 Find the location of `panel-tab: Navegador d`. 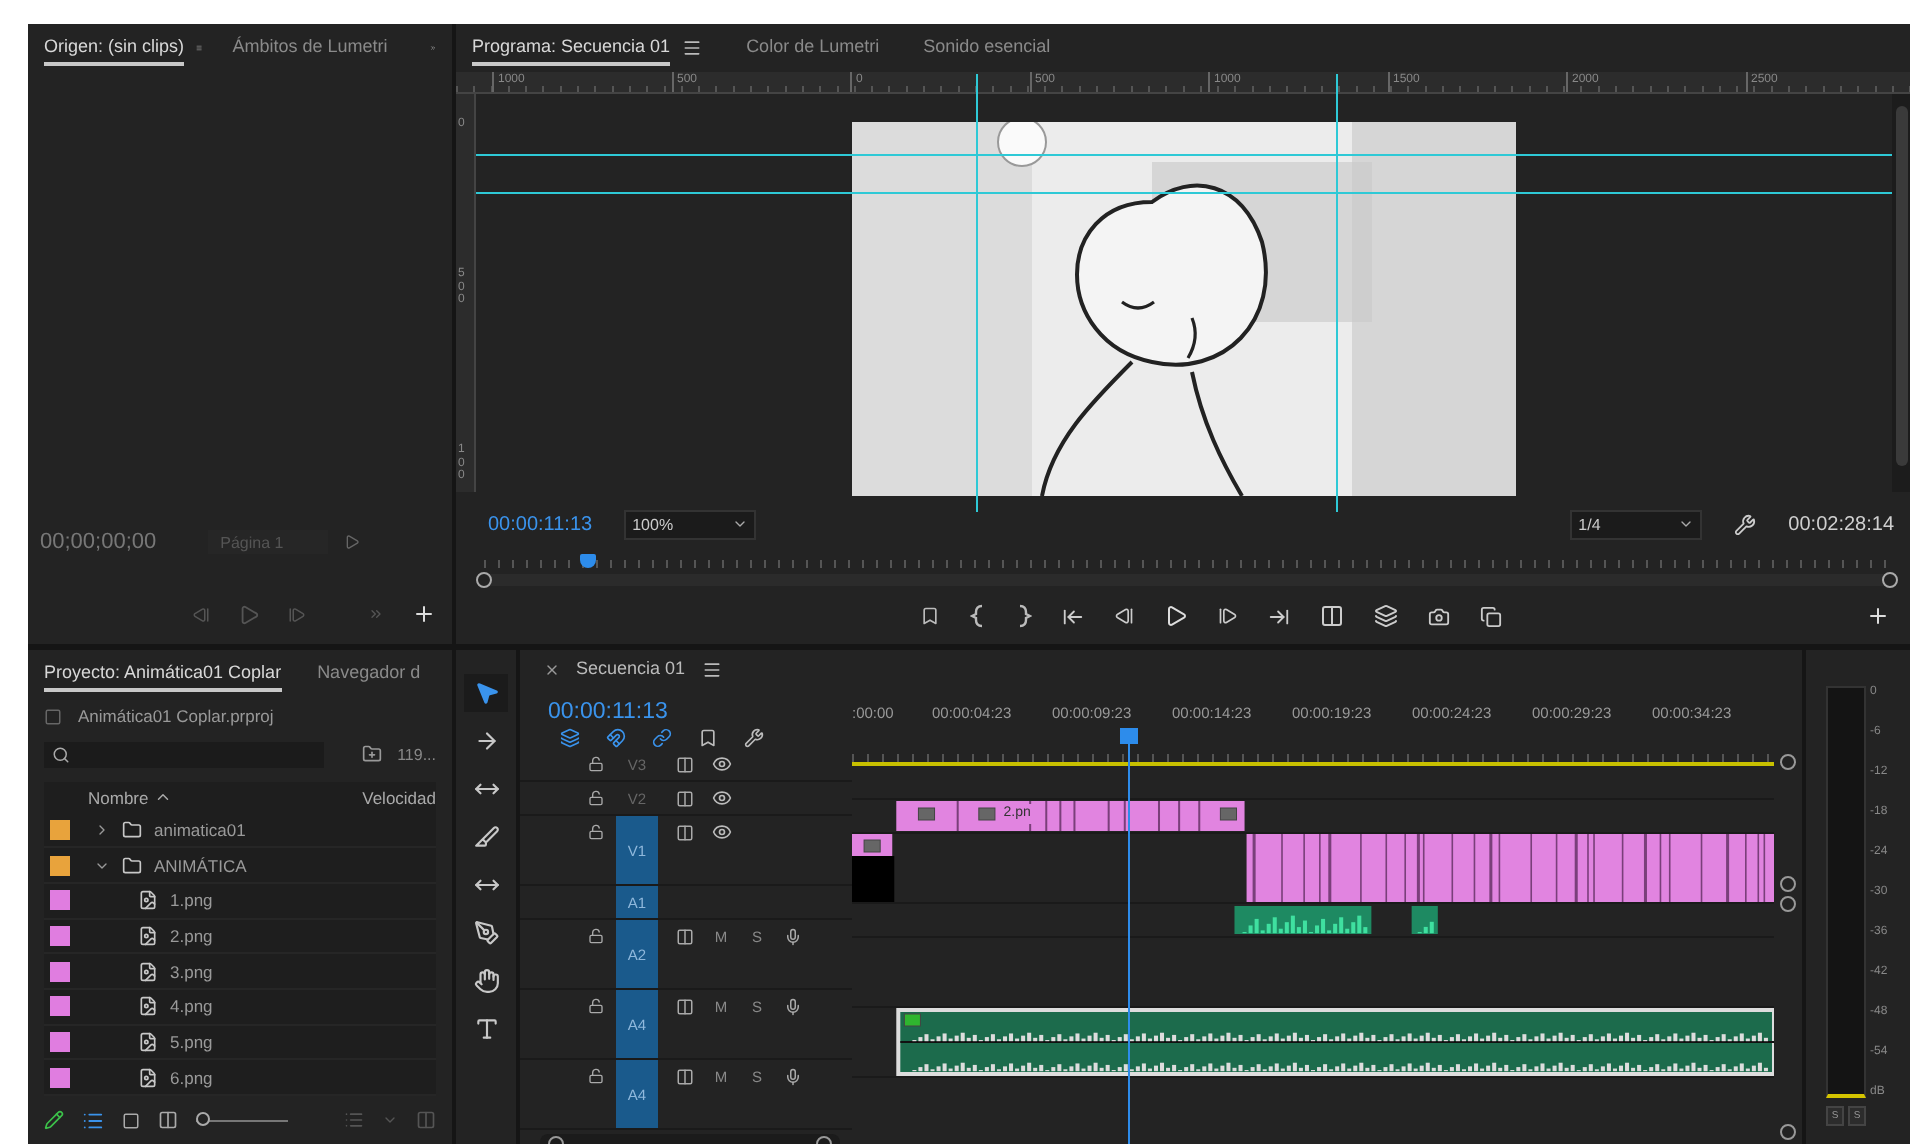

panel-tab: Navegador d is located at coordinates (369, 674).